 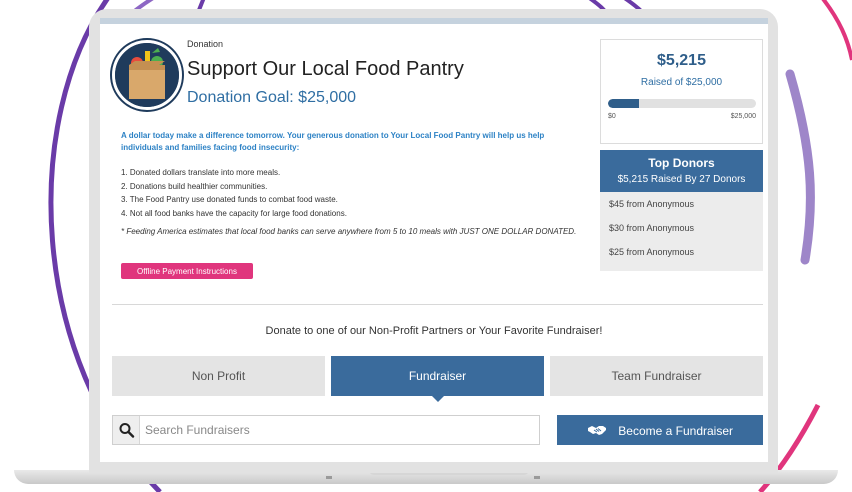 I want to click on become-fundraiser-button: Become a Fundraiser, so click(x=660, y=430).